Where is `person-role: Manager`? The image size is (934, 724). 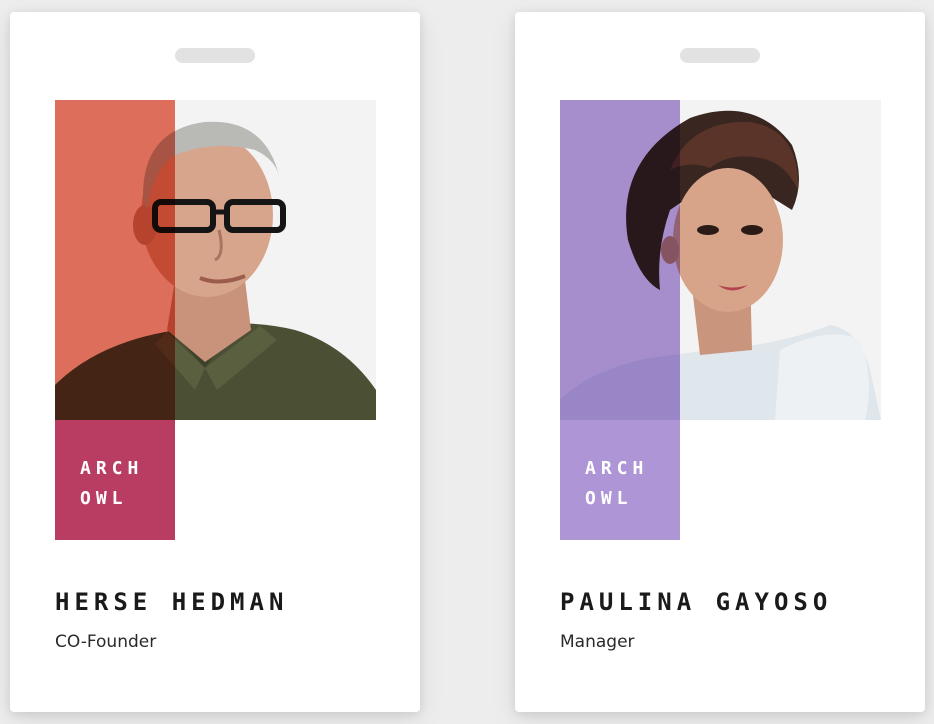 person-role: Manager is located at coordinates (597, 642).